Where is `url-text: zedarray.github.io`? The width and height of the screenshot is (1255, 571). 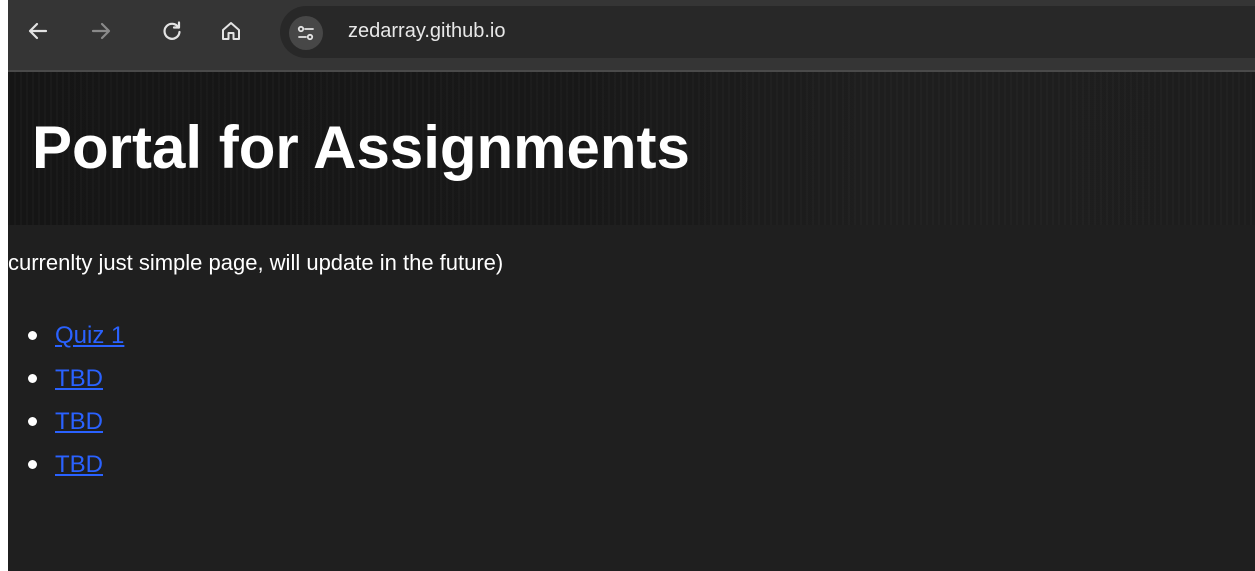 url-text: zedarray.github.io is located at coordinates (427, 31).